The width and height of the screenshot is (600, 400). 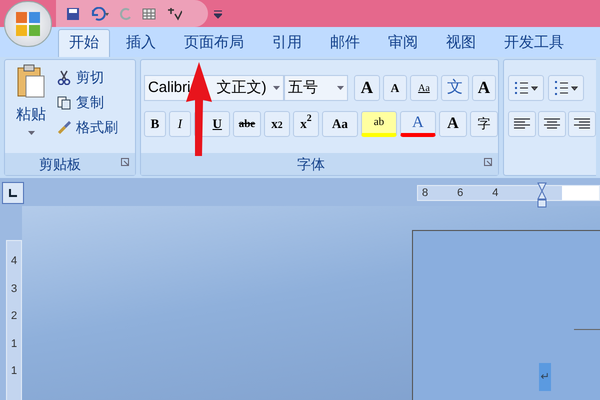 I want to click on subscript-button: x$_{2}$, so click(x=277, y=124).